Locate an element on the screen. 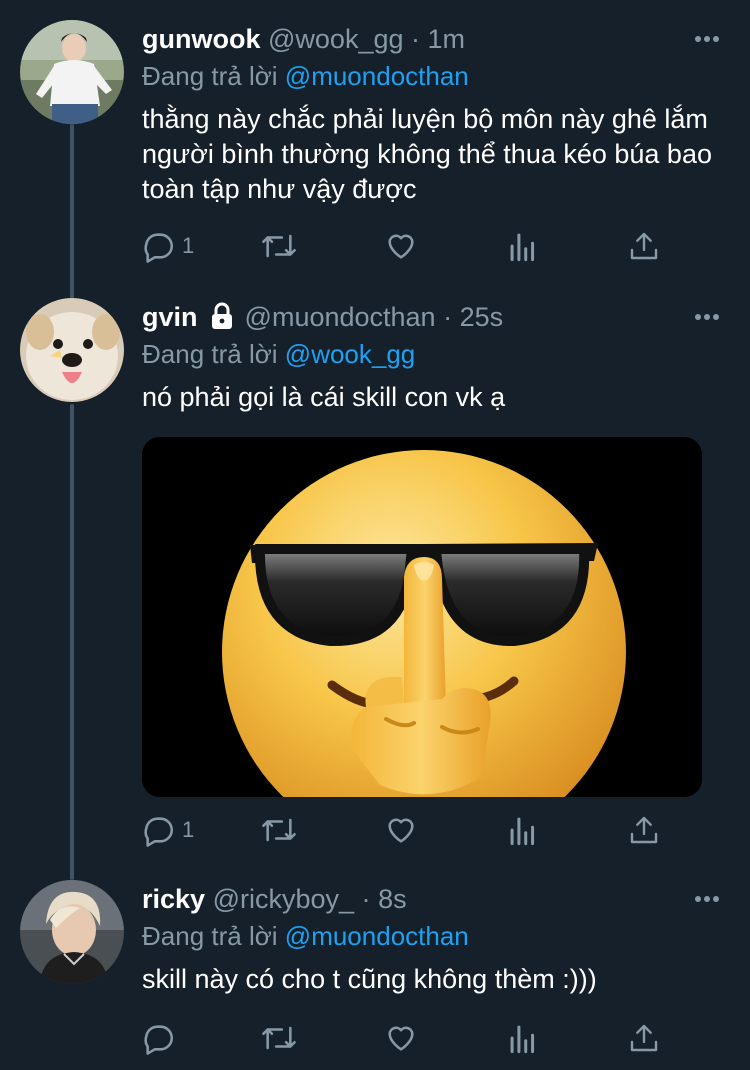 This screenshot has height=1070, width=750. display-name: gunwook is located at coordinates (201, 39).